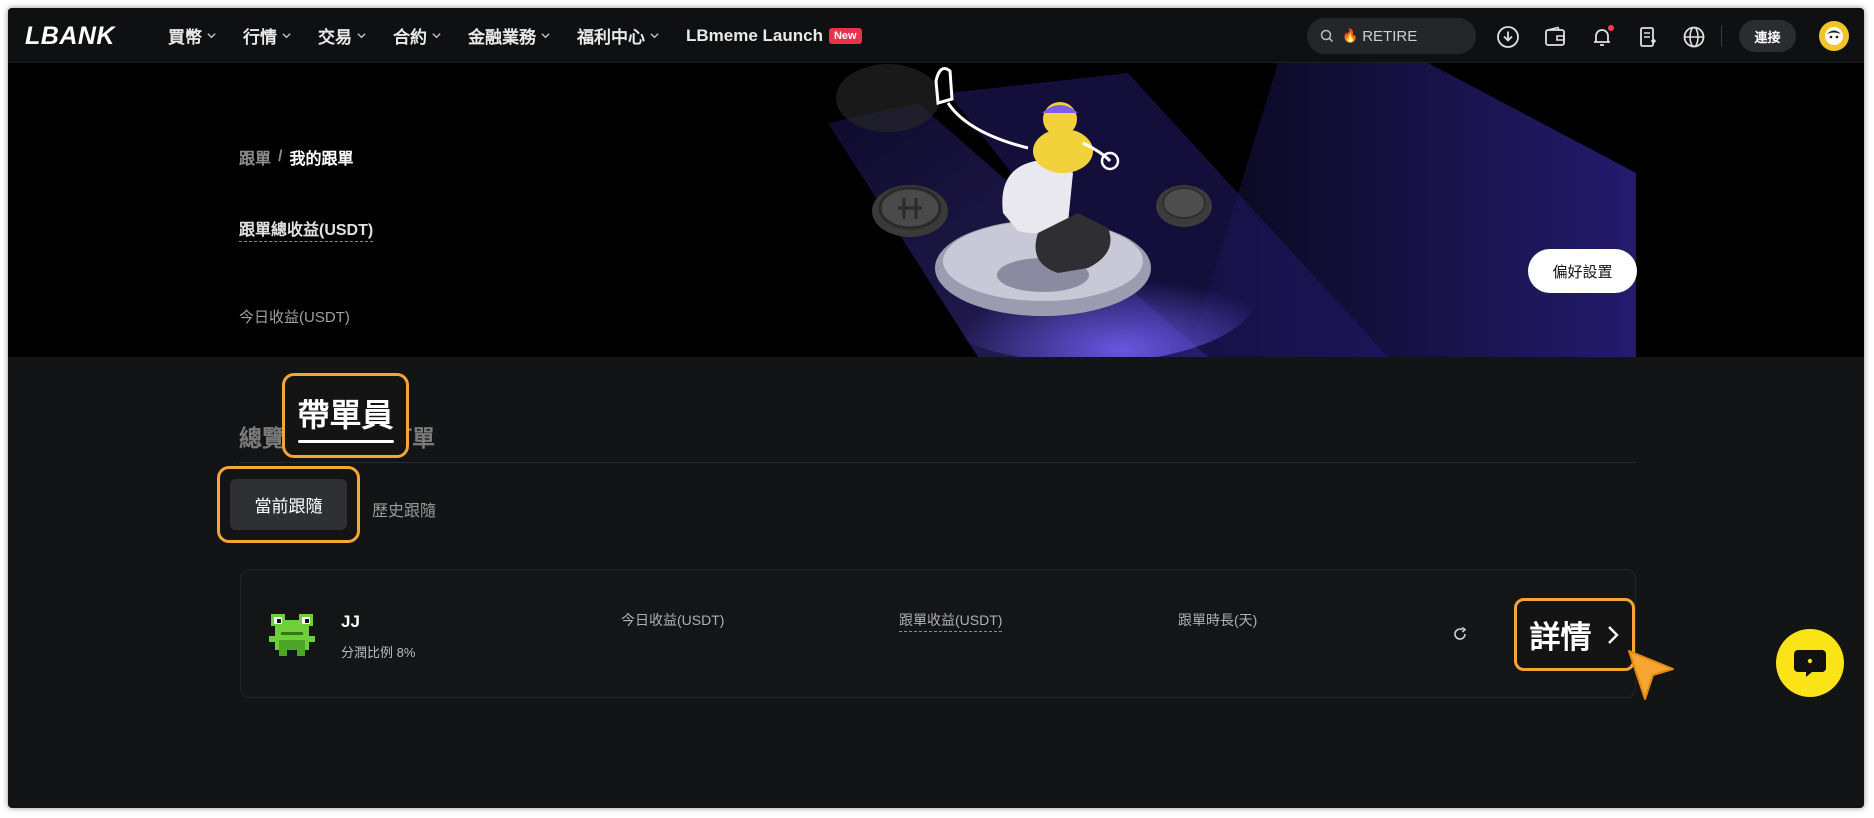 This screenshot has height=818, width=1874. I want to click on nav-item-lbmeme-launch: LBmeme Launch New, so click(774, 36).